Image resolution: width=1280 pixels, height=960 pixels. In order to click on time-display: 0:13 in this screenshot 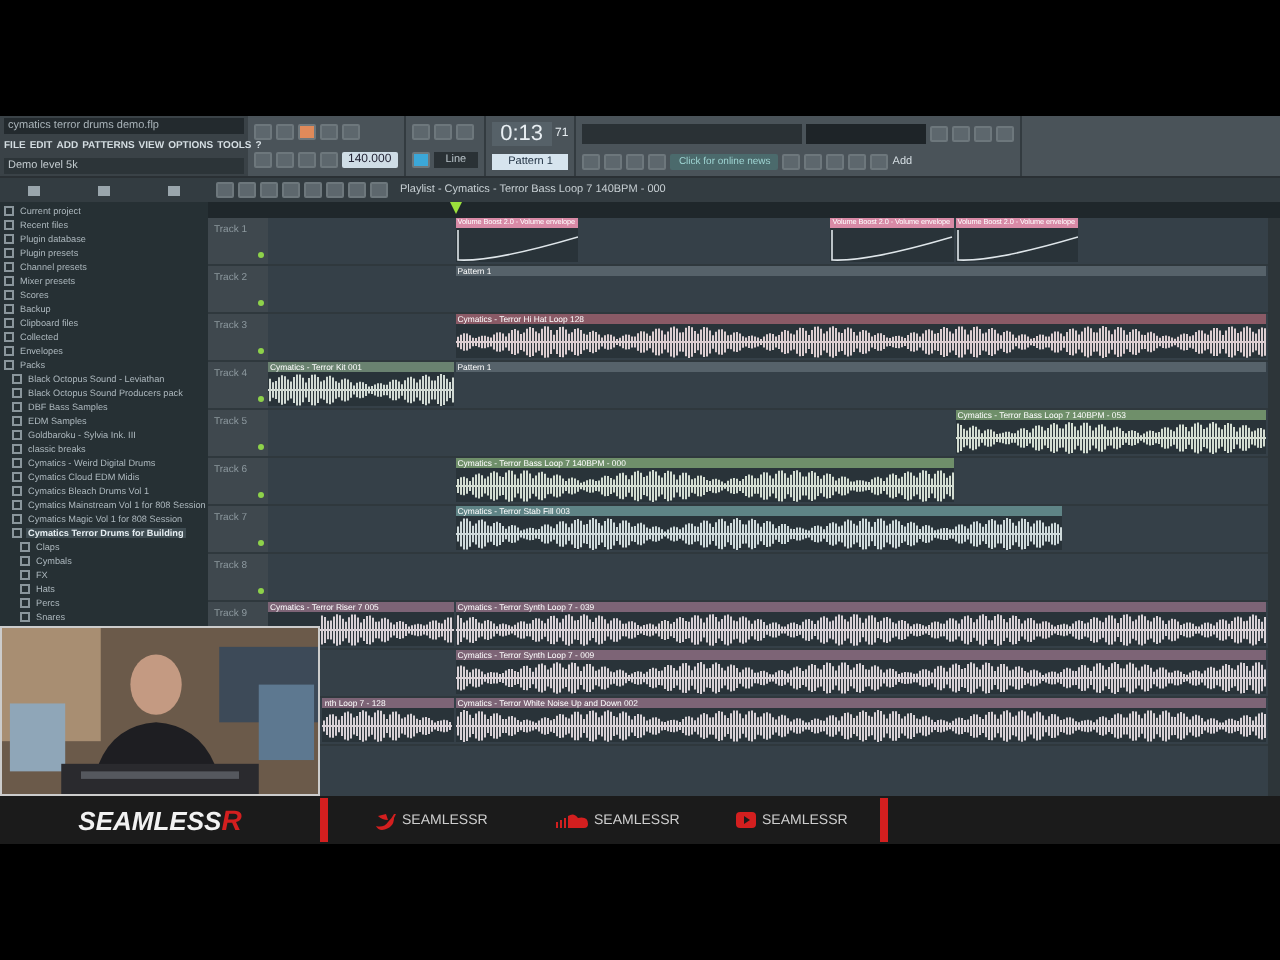, I will do `click(522, 134)`.